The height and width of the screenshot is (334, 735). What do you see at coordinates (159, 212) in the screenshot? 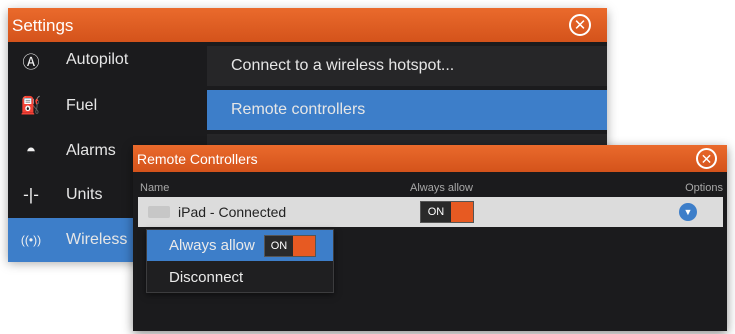
I see `device-icon` at bounding box center [159, 212].